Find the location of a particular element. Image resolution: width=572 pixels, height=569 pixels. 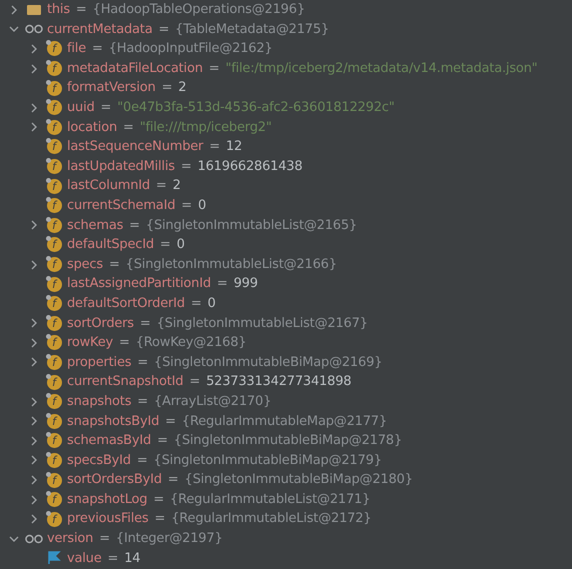

tree-row: f currentSnapshotId = 523733134277341898 is located at coordinates (286, 382).